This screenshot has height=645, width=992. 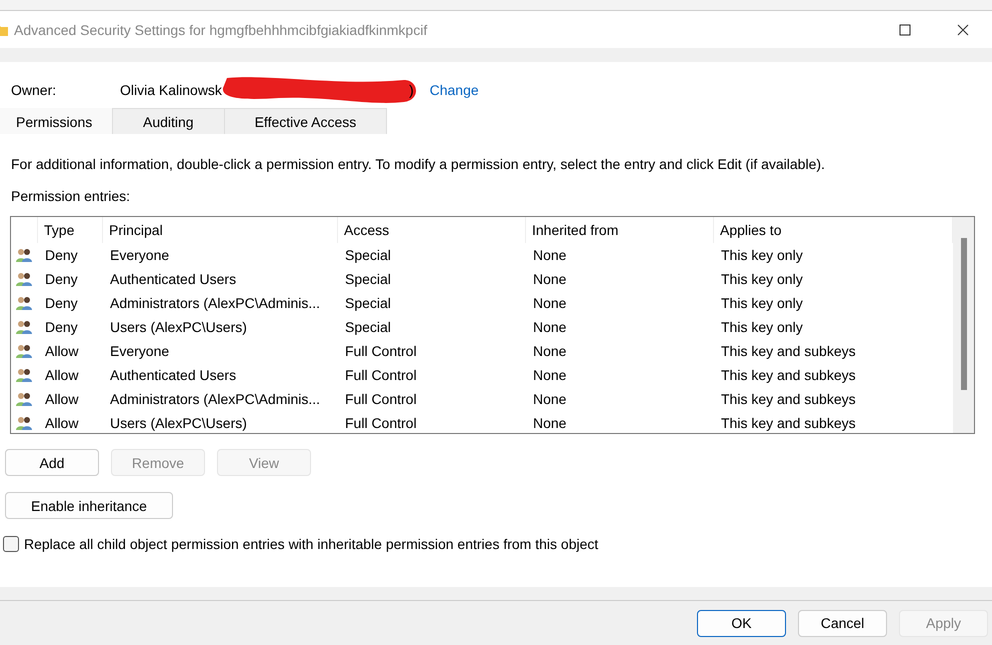 What do you see at coordinates (963, 30) in the screenshot?
I see `close-icon` at bounding box center [963, 30].